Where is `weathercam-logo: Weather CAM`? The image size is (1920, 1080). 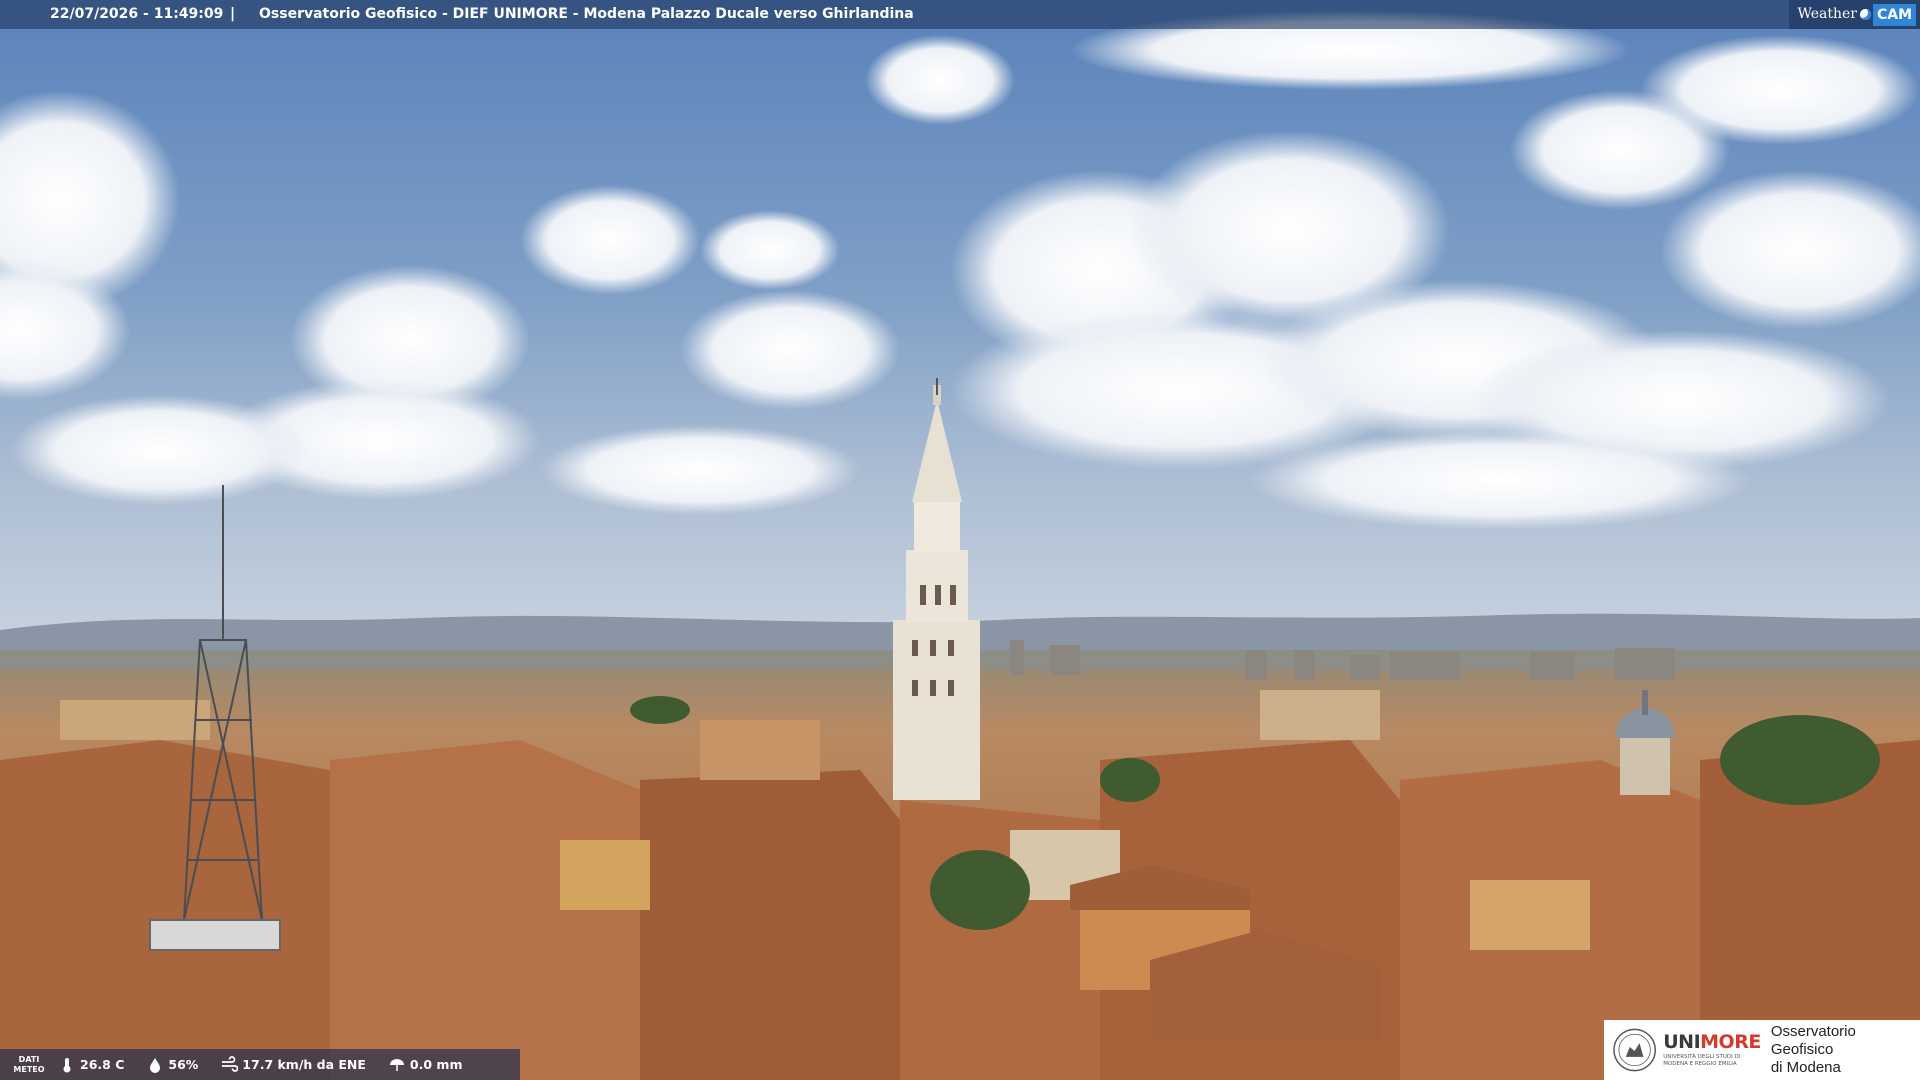 weathercam-logo: Weather CAM is located at coordinates (1854, 14).